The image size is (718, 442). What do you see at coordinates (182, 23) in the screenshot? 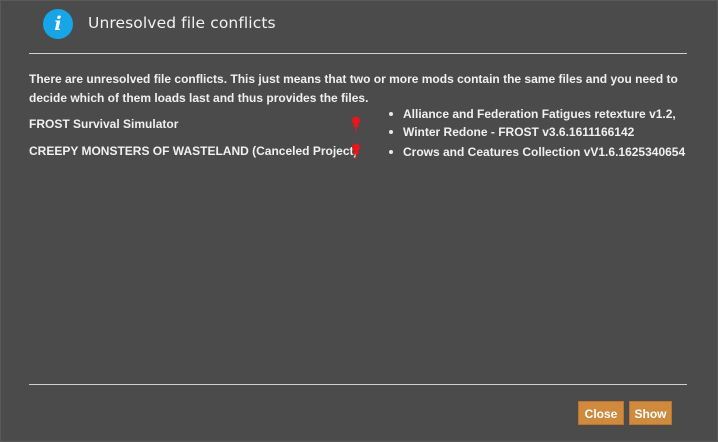
I see `dialog-title: Unresolved file conflicts` at bounding box center [182, 23].